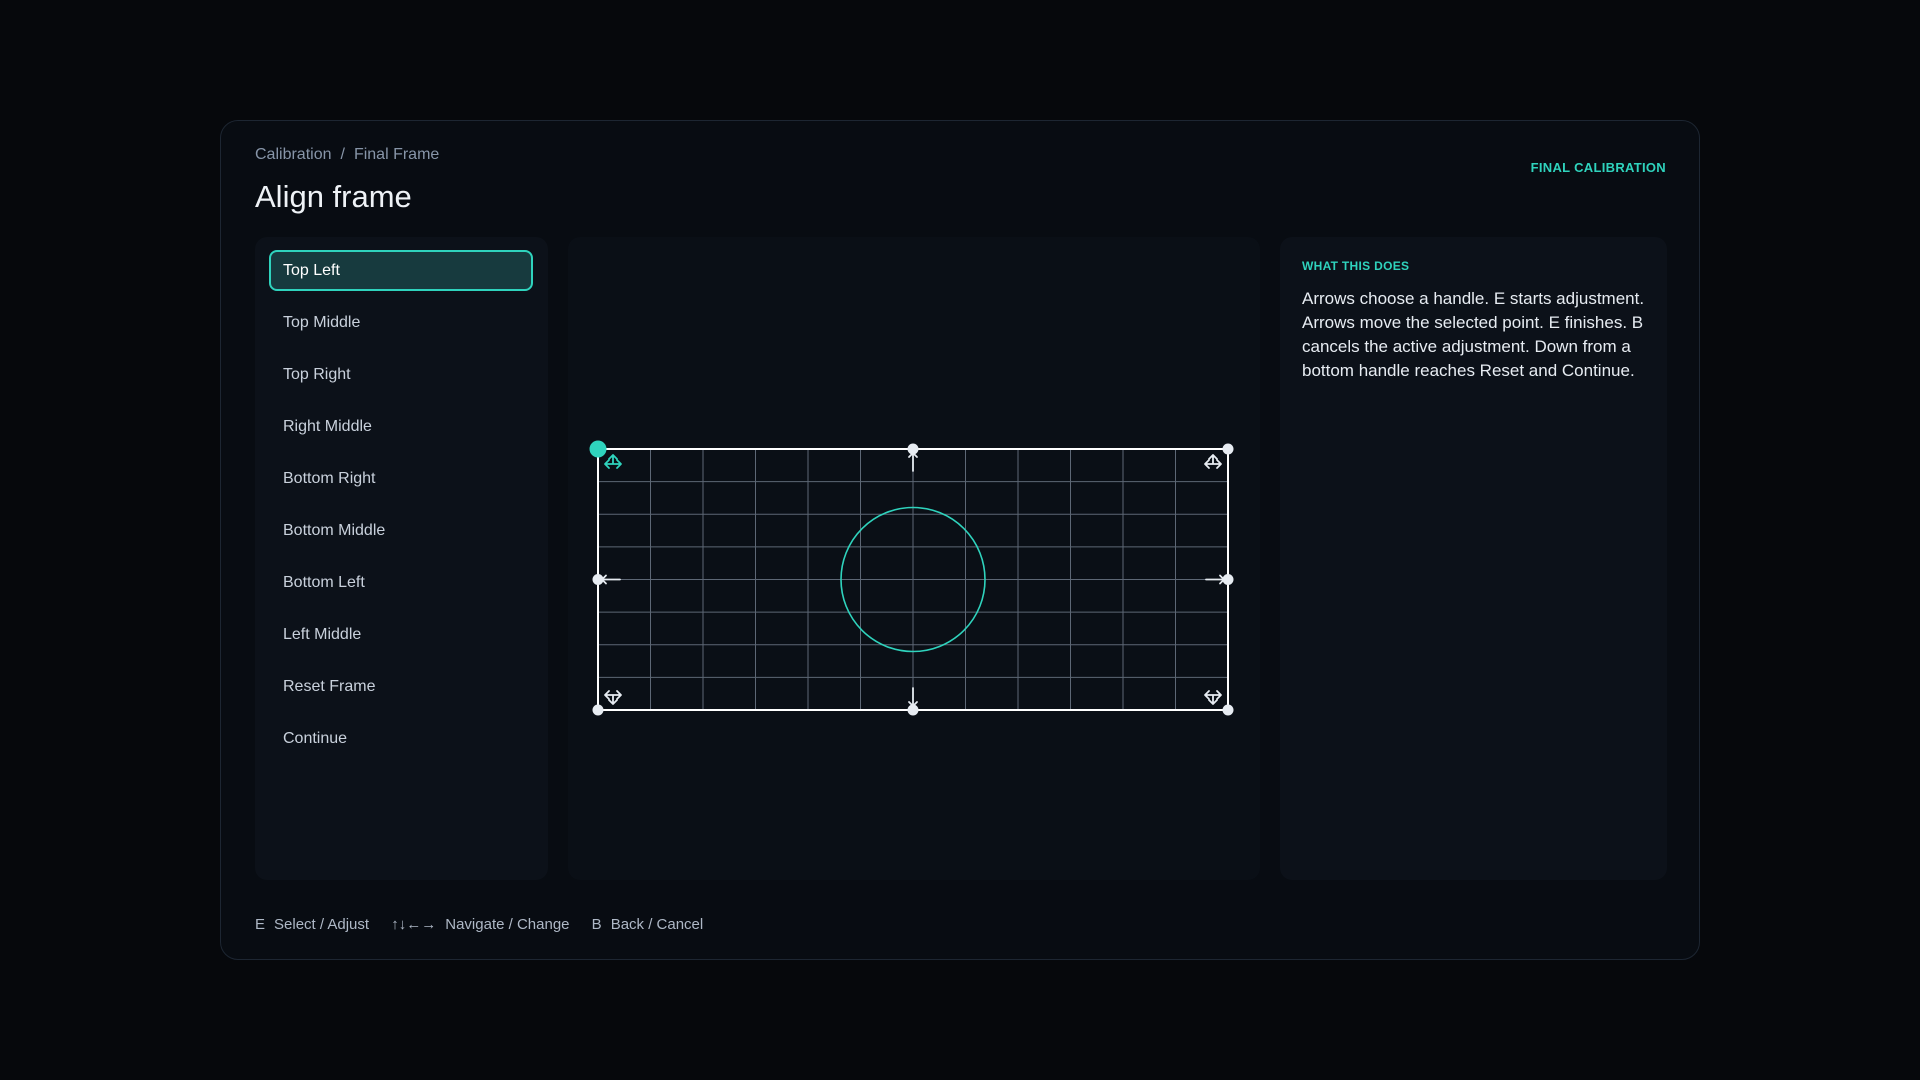 The image size is (1920, 1080). What do you see at coordinates (401, 582) in the screenshot?
I see `menu-item-bottom-left: Bottom Left` at bounding box center [401, 582].